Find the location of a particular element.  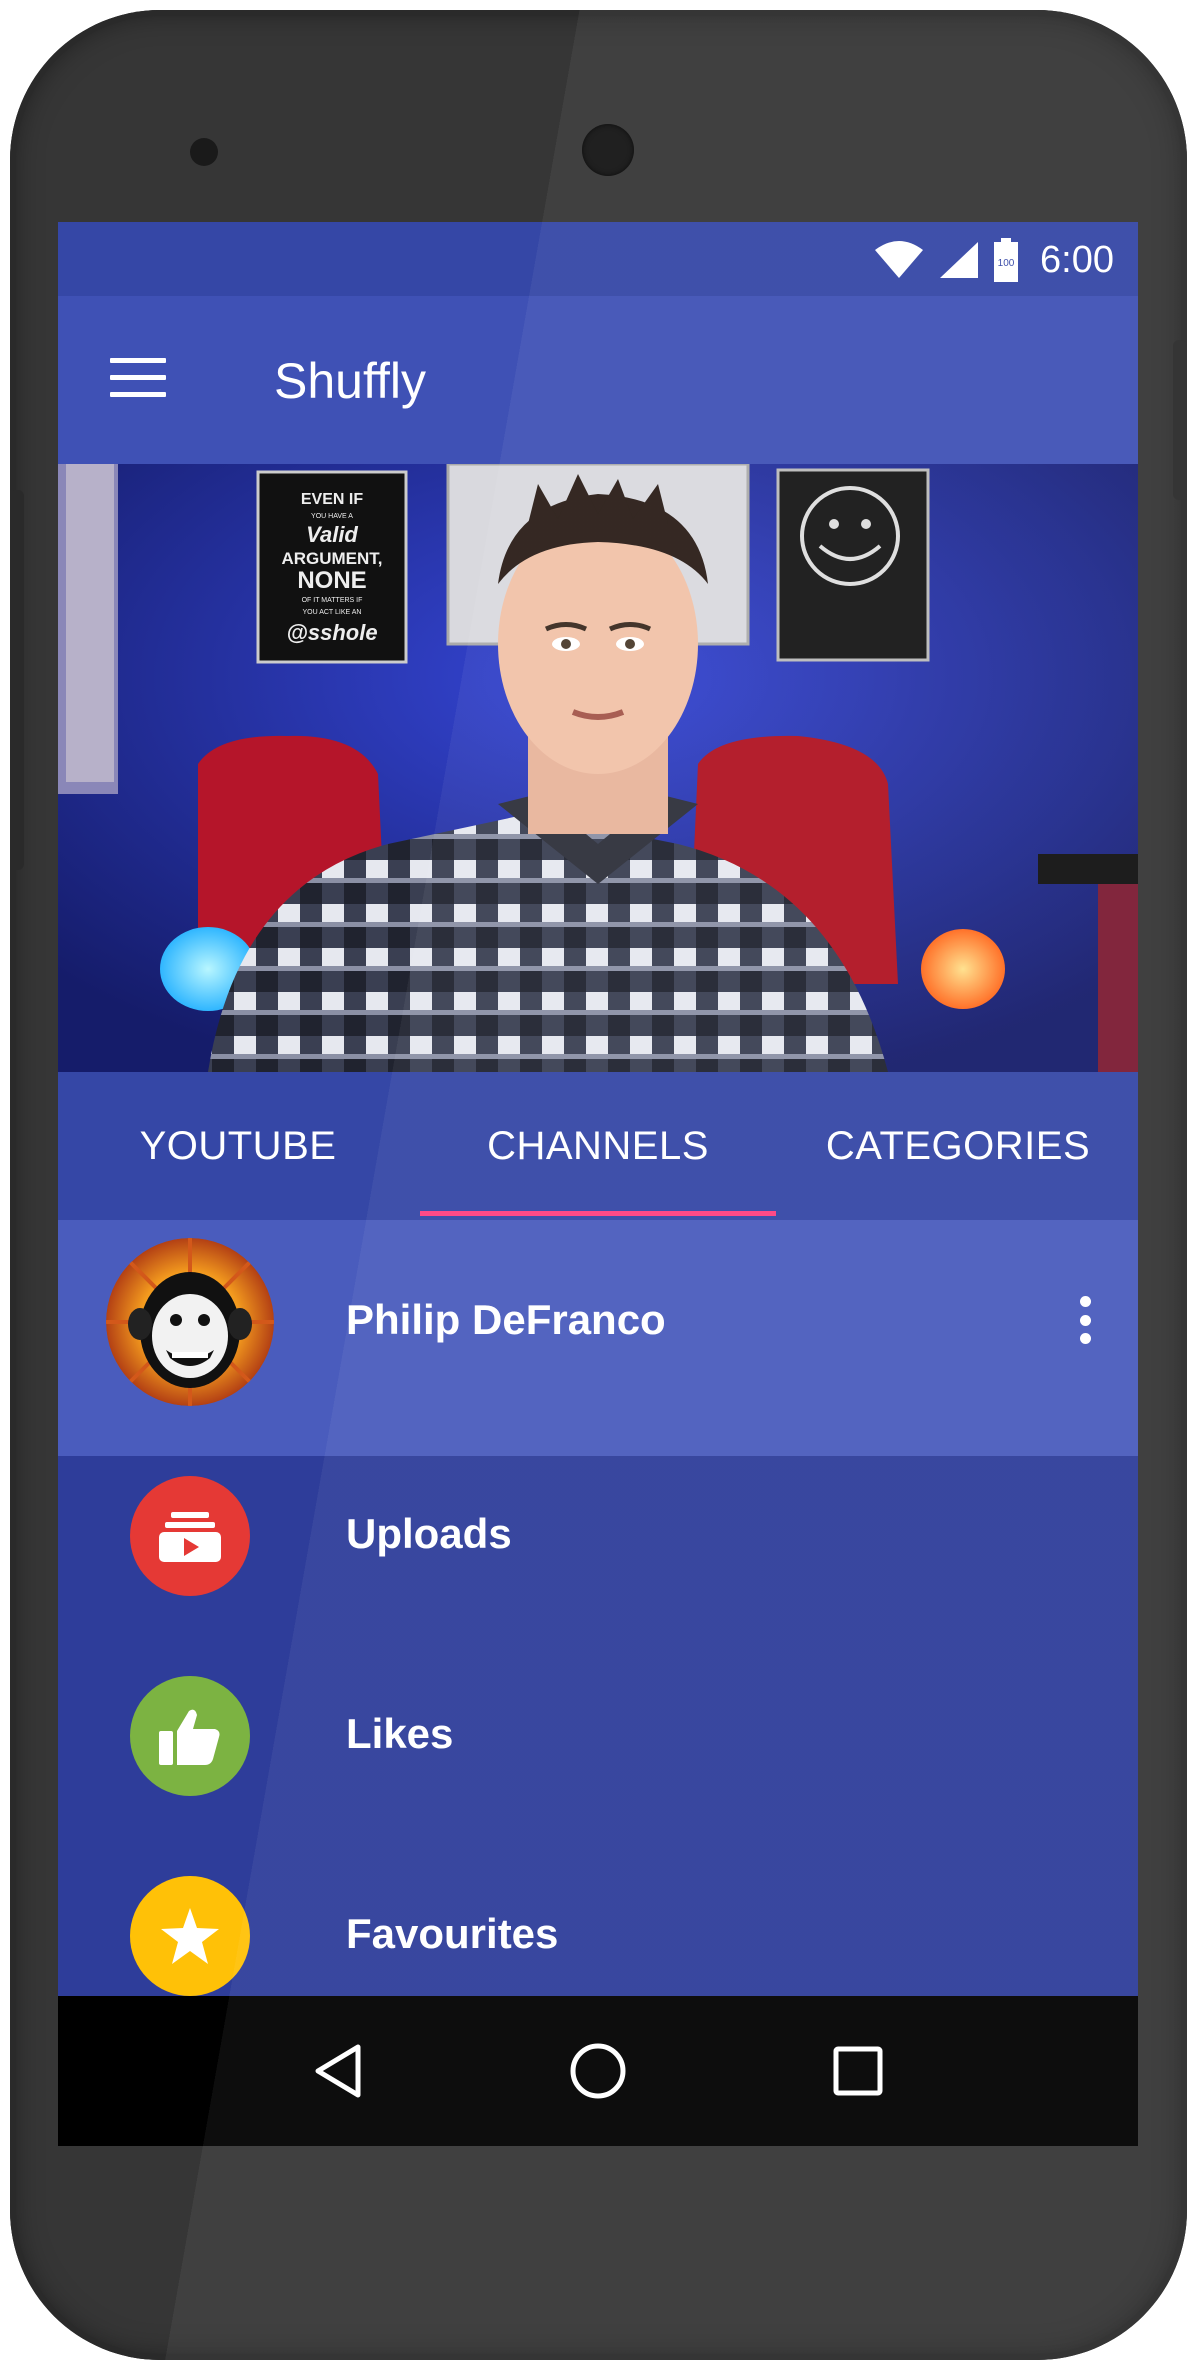

svg-text: OF IT MATTERS IF is located at coordinates (332, 600).